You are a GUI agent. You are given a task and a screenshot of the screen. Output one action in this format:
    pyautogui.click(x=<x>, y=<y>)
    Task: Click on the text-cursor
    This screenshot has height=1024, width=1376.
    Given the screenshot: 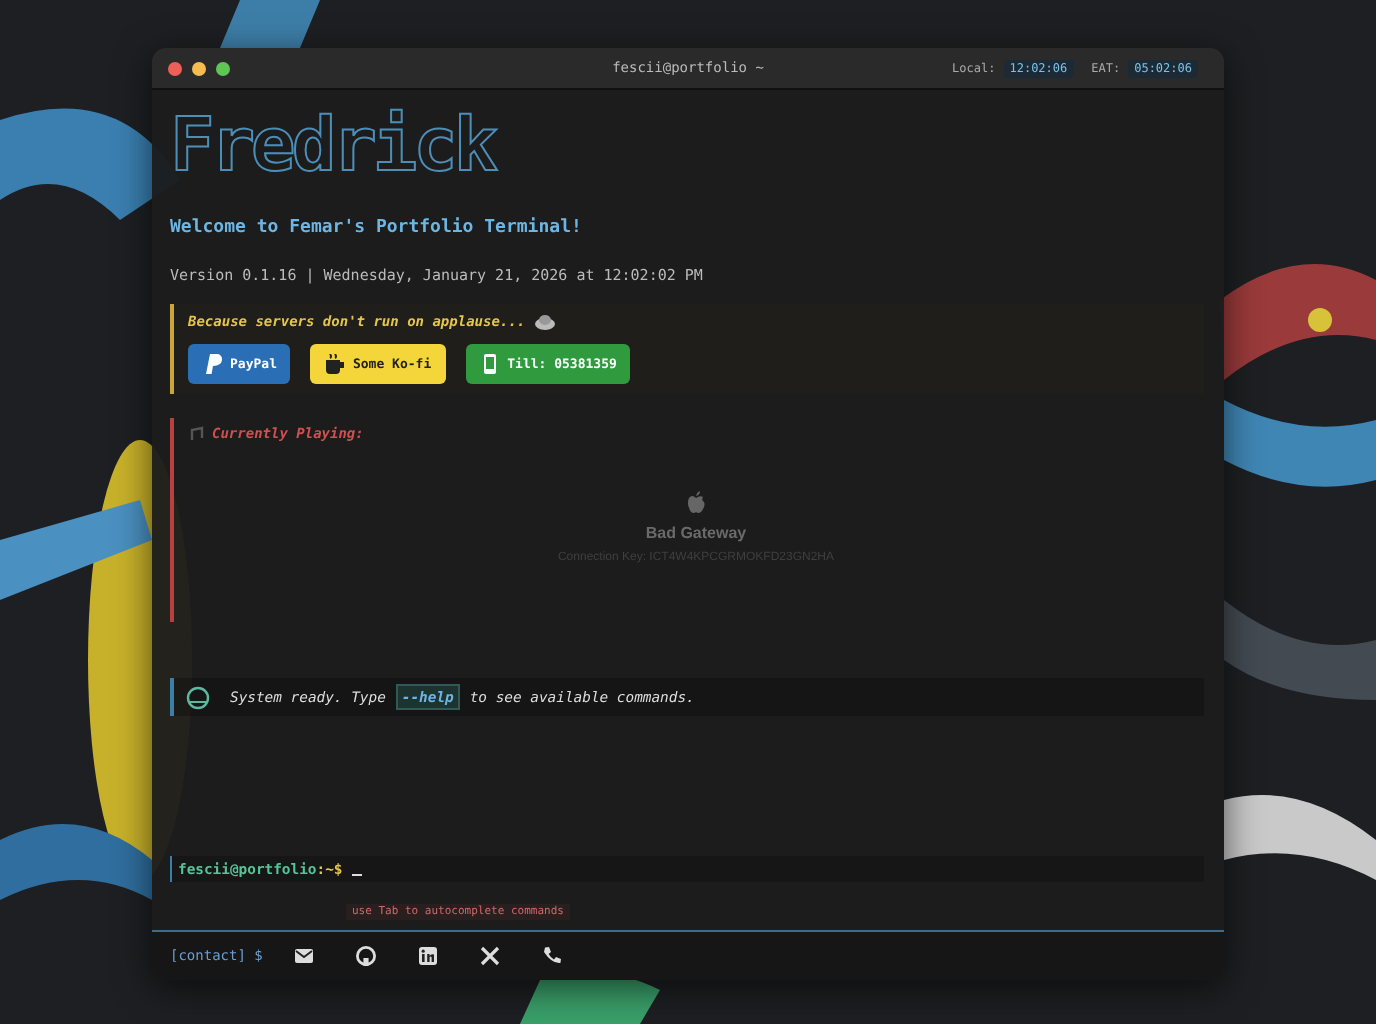 What is the action you would take?
    pyautogui.click(x=357, y=875)
    